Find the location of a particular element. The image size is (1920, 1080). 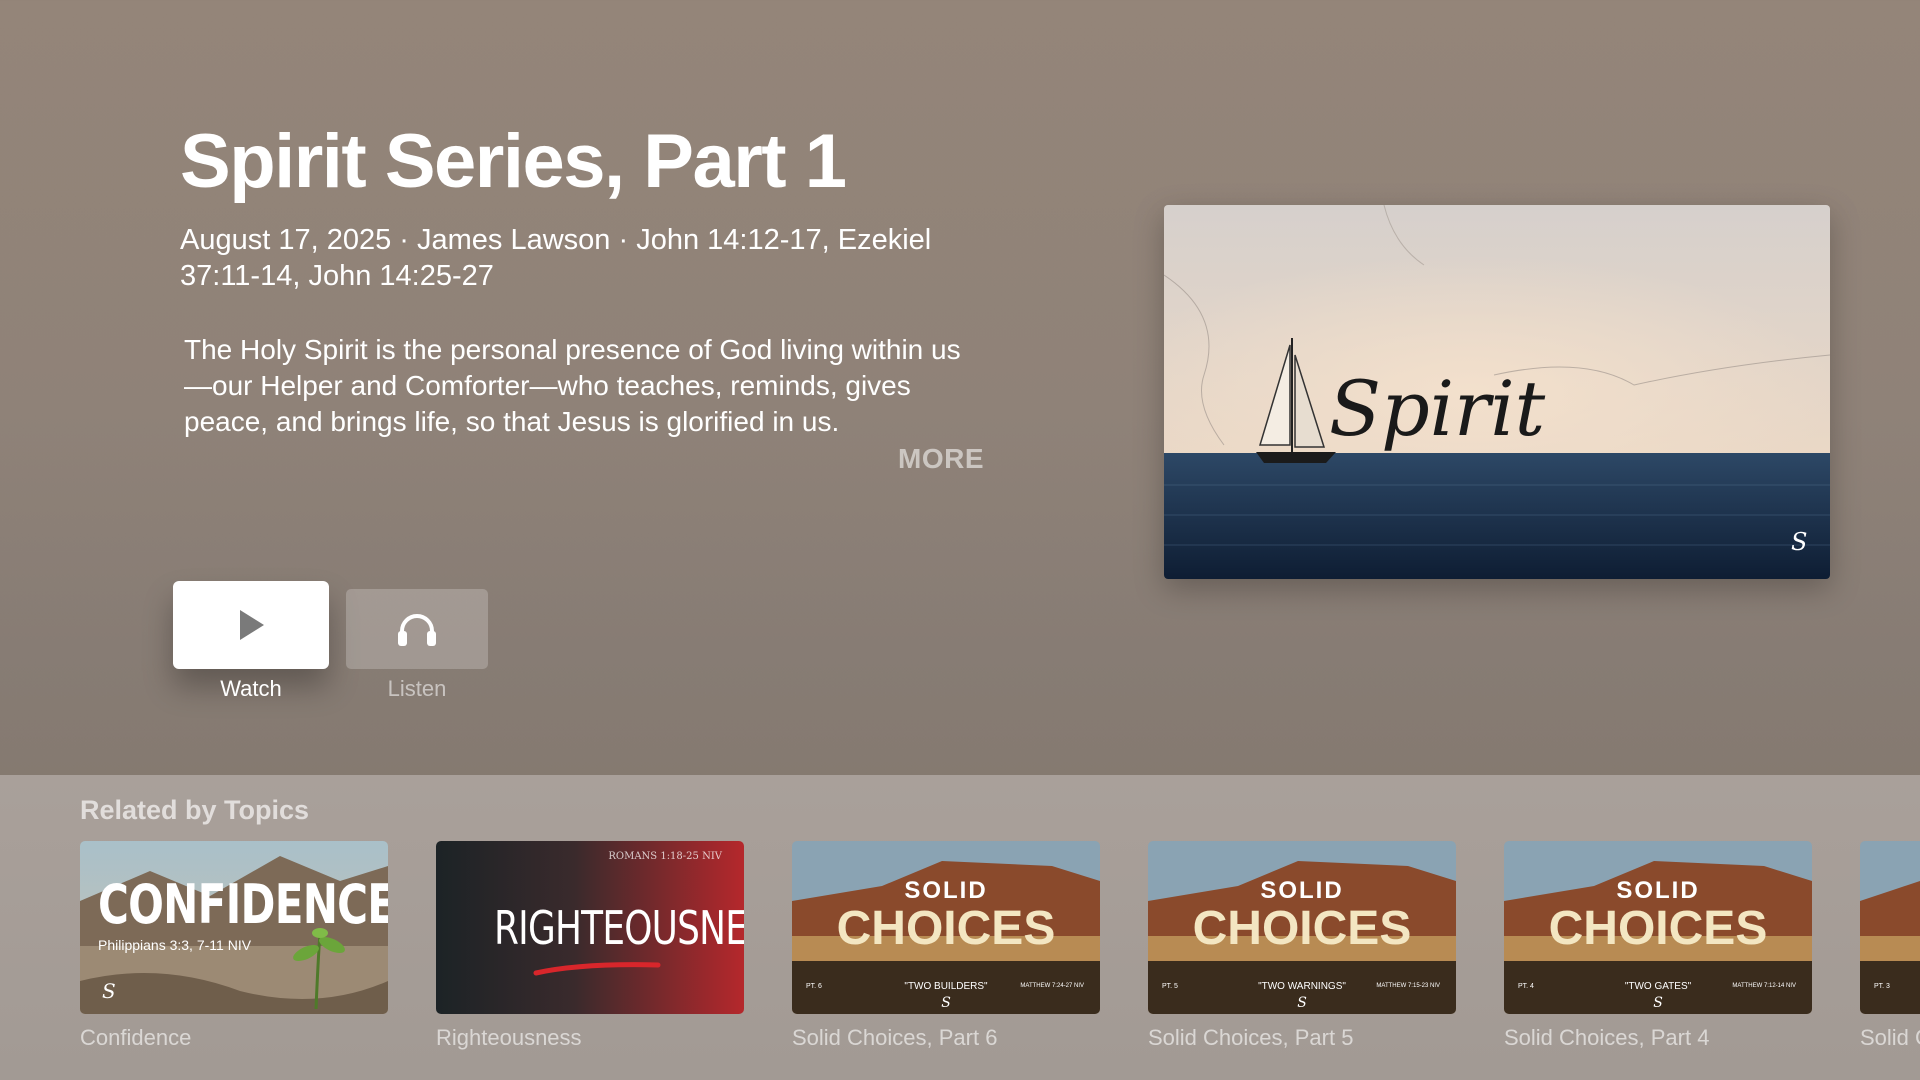

thumb-part: PT. 3 is located at coordinates (1882, 986).